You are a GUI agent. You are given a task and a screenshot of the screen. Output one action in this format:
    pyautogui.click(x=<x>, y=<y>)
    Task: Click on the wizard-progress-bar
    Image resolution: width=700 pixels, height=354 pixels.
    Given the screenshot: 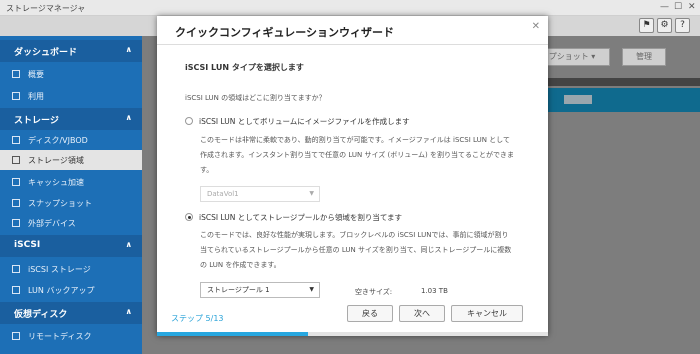 What is the action you would take?
    pyautogui.click(x=352, y=334)
    